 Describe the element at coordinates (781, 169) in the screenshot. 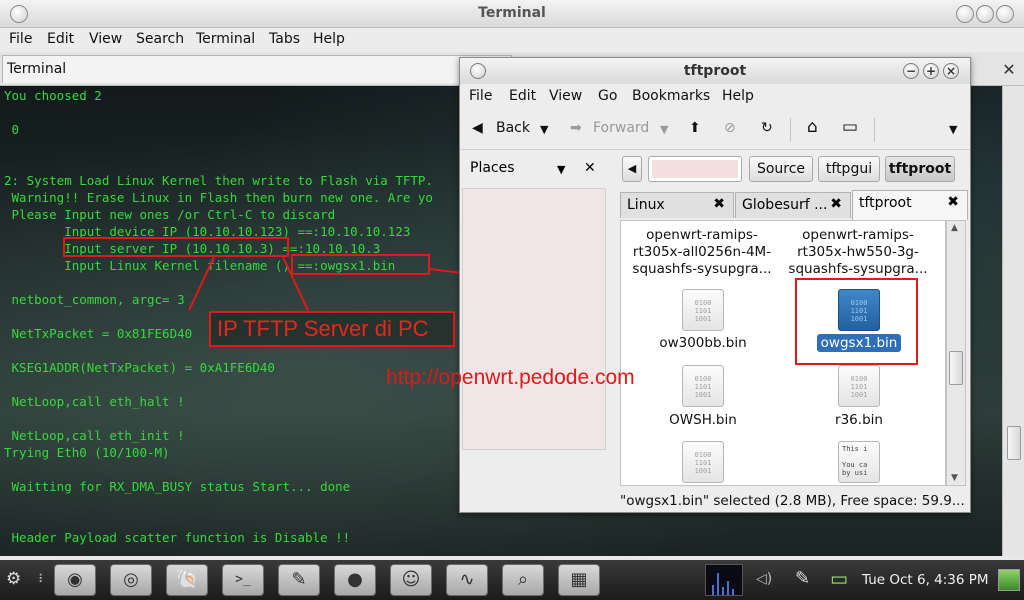

I see `path-button-source: Source` at that location.